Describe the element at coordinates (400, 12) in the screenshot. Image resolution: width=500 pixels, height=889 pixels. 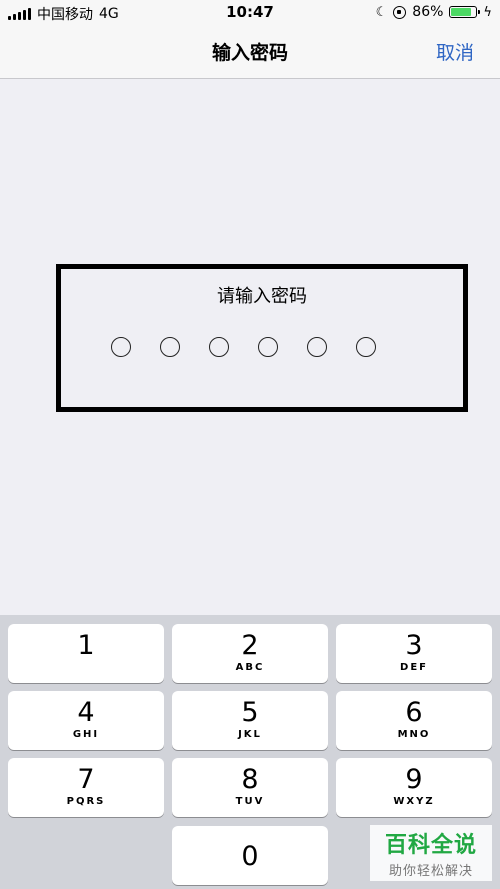
I see `rotation-lock-icon` at that location.